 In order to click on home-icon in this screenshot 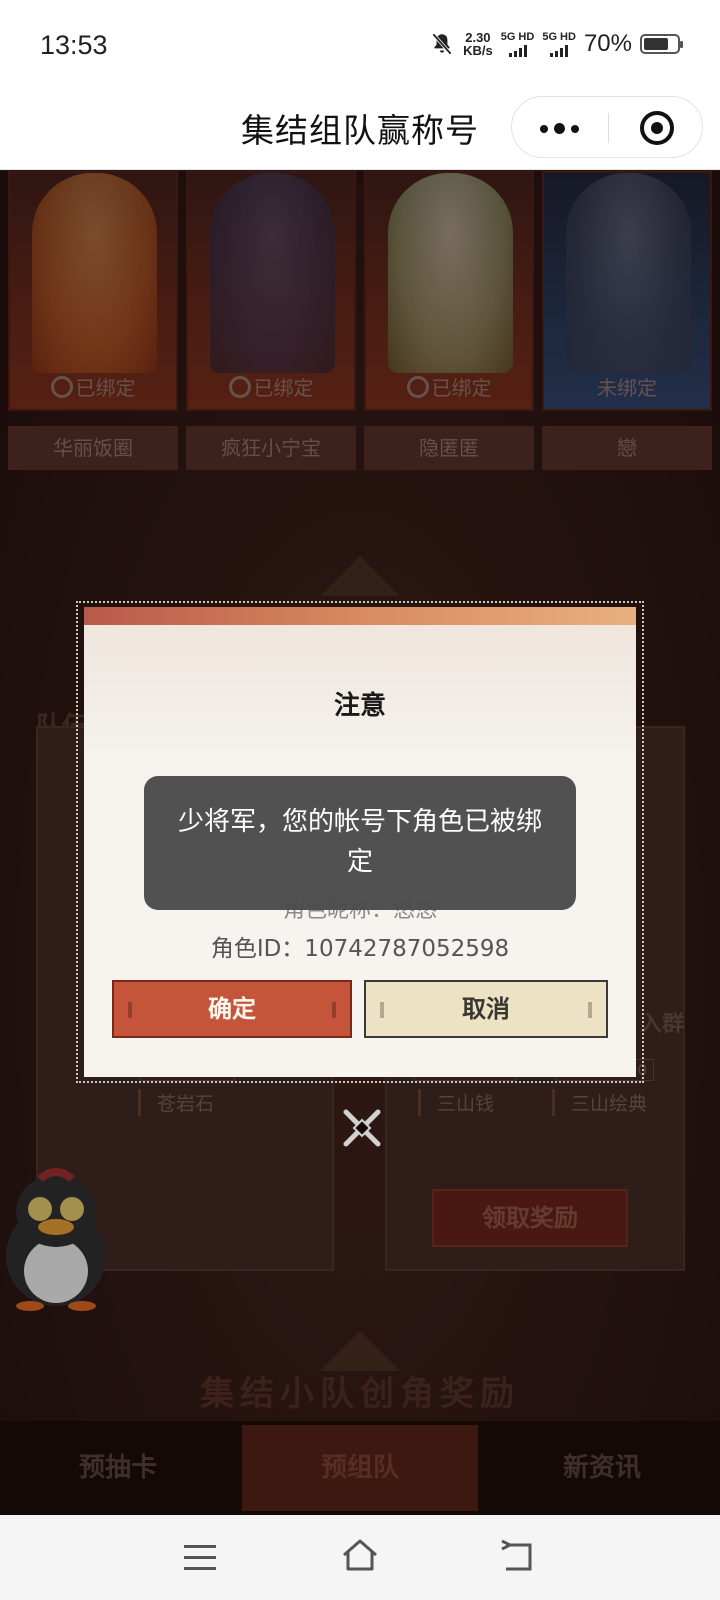, I will do `click(360, 1555)`.